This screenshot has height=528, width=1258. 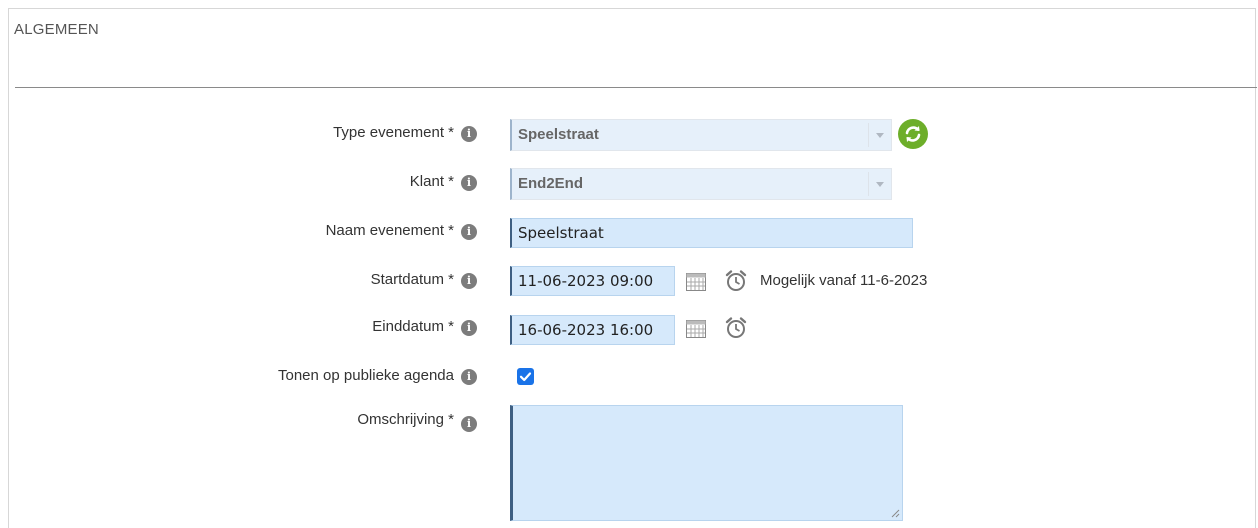 I want to click on startdatum-label: Startdatum *, so click(x=412, y=279).